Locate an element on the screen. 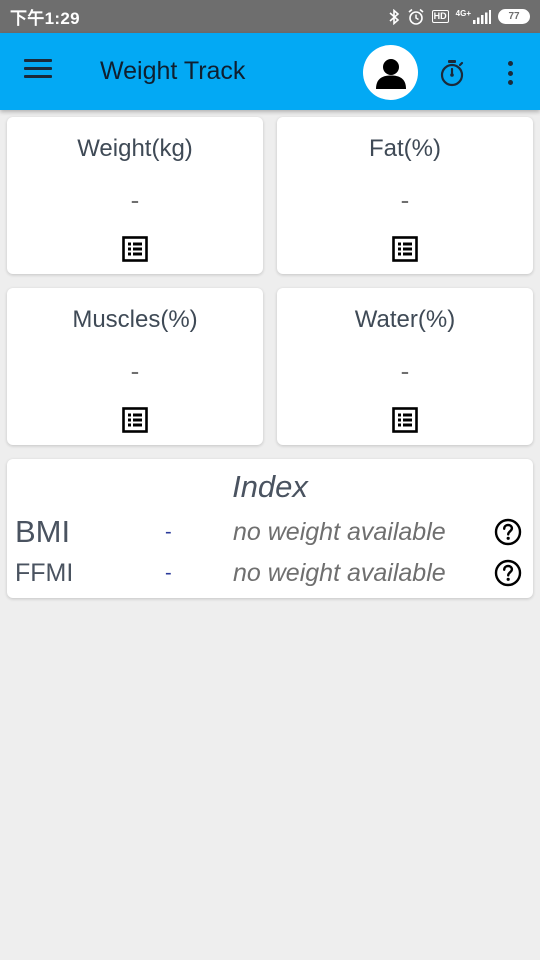 This screenshot has width=540, height=960. weight-card: Weight(kg) - is located at coordinates (135, 195).